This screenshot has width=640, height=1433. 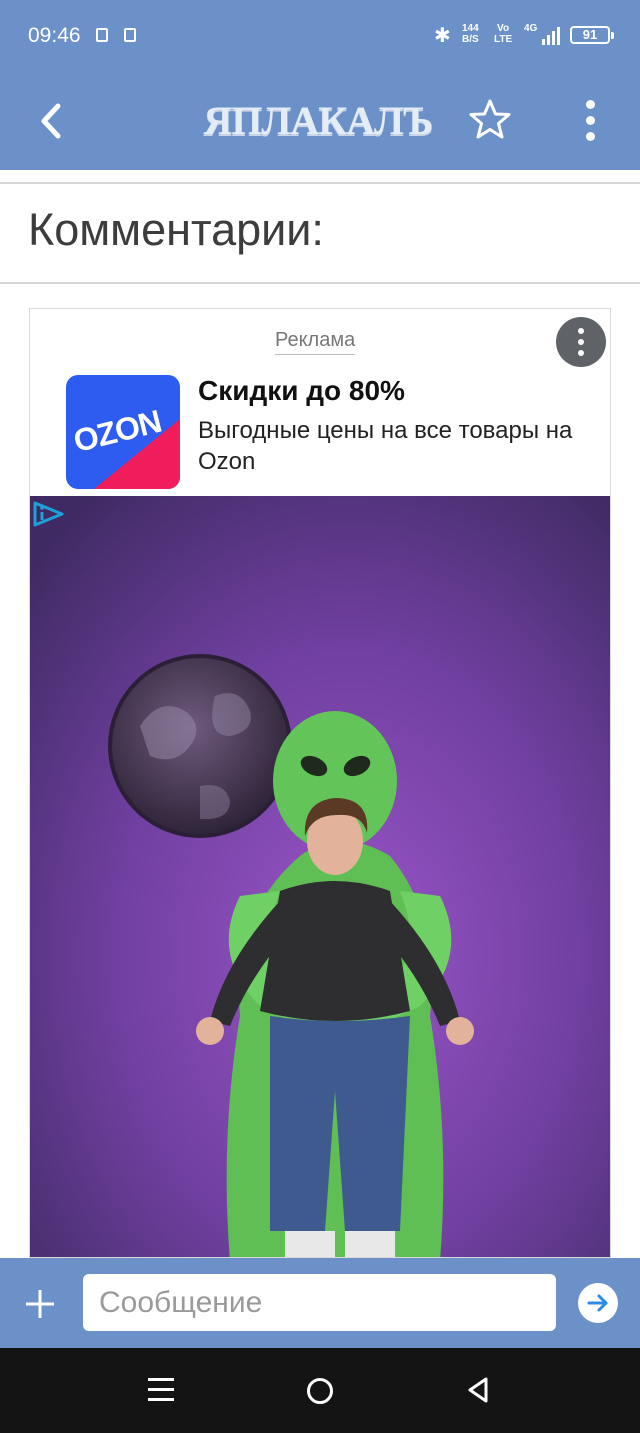 I want to click on ad-description: Выгодные цены на все товары на Ozon, so click(x=398, y=446).